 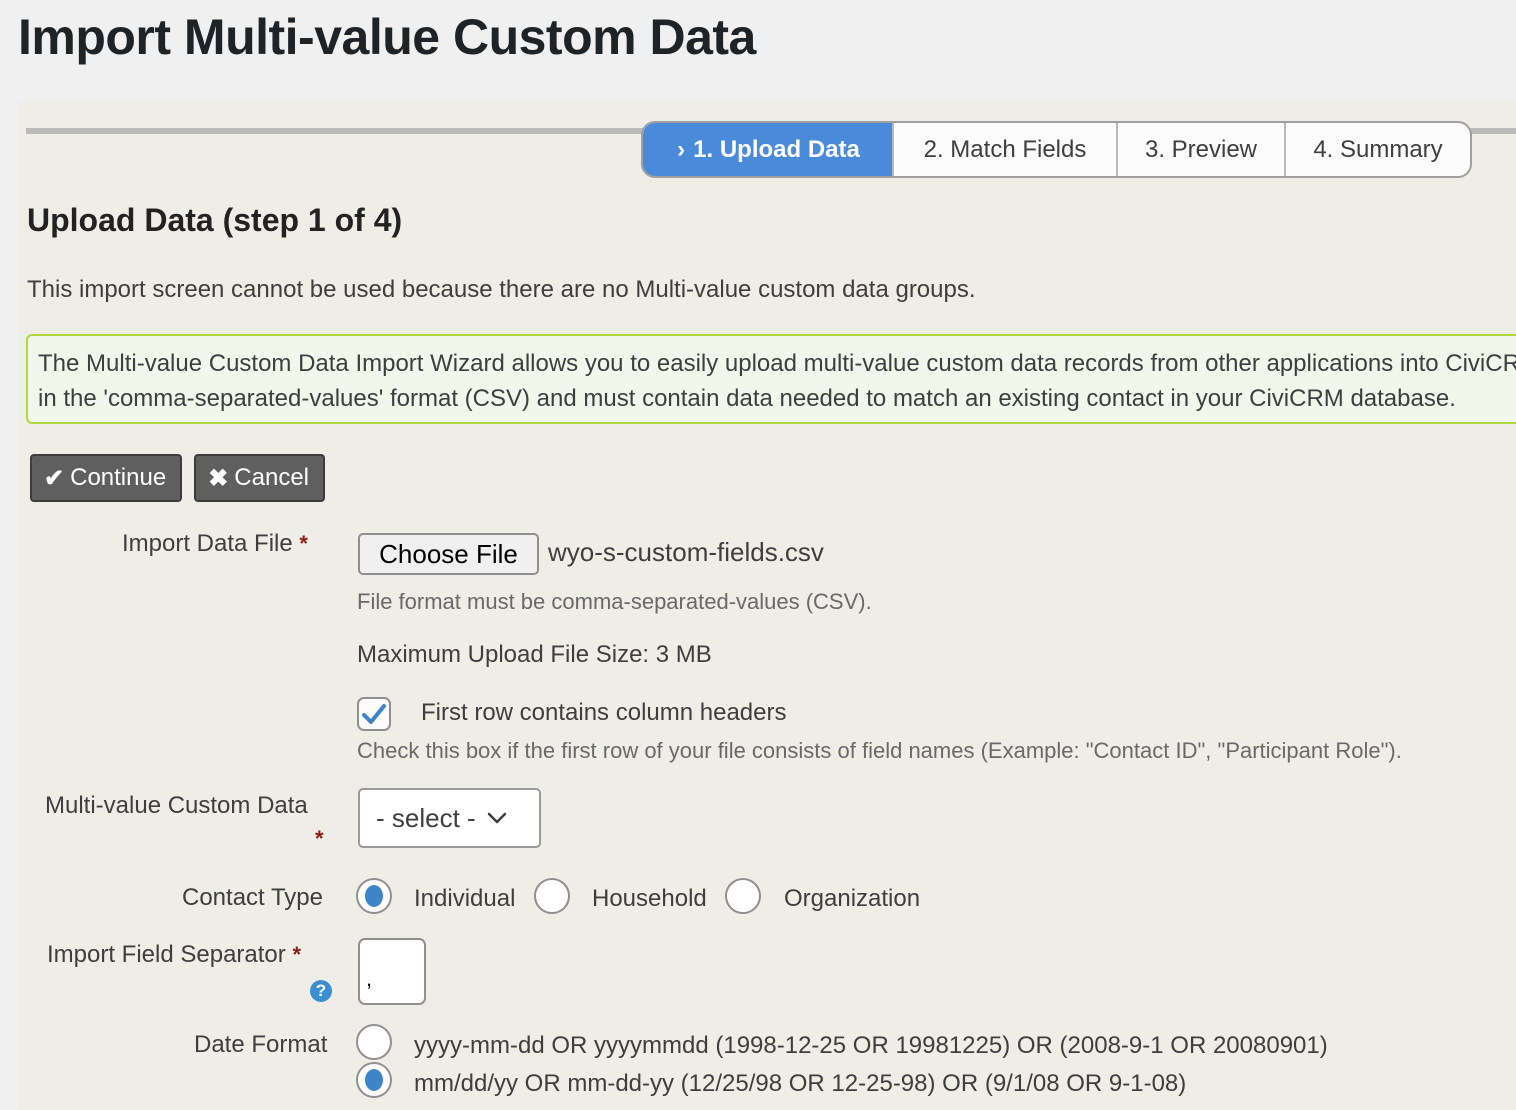 I want to click on continue-button: ✔ Continue, so click(x=106, y=478).